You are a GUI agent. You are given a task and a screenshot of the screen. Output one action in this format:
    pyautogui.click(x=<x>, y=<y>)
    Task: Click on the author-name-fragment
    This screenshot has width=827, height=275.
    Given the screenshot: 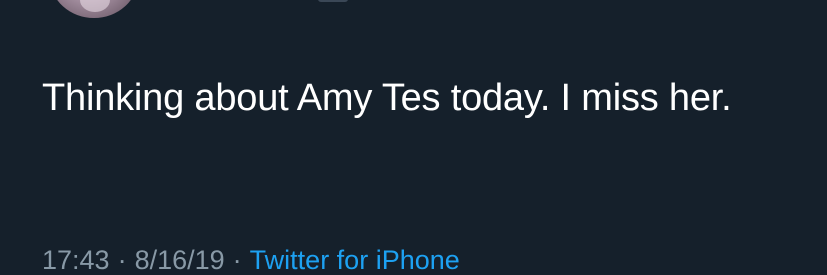 What is the action you would take?
    pyautogui.click(x=333, y=1)
    